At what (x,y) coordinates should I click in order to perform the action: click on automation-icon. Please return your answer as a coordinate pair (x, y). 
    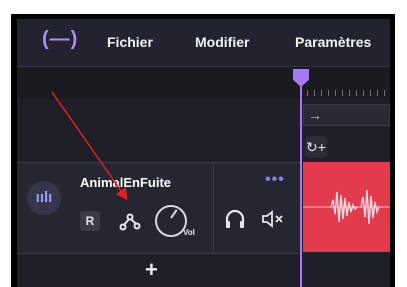
    Looking at the image, I should click on (130, 221).